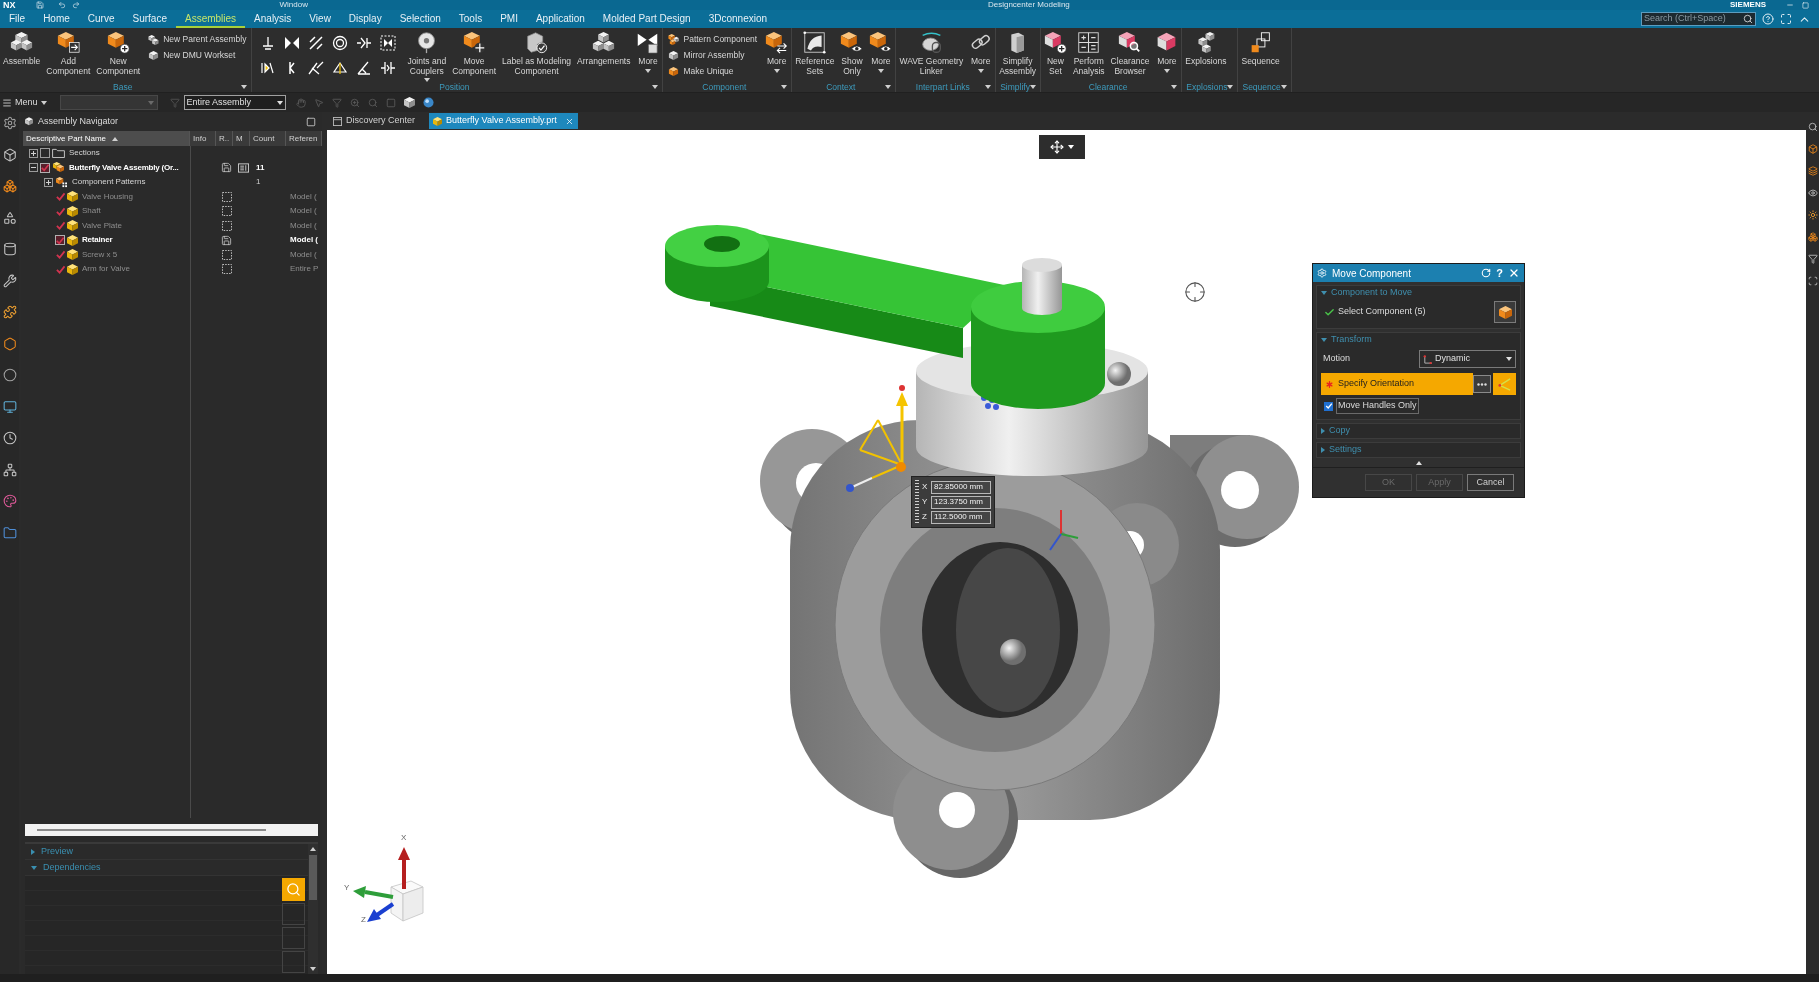 The height and width of the screenshot is (982, 1819). Describe the element at coordinates (106, 269) in the screenshot. I see `part-name: Arm for Valve` at that location.